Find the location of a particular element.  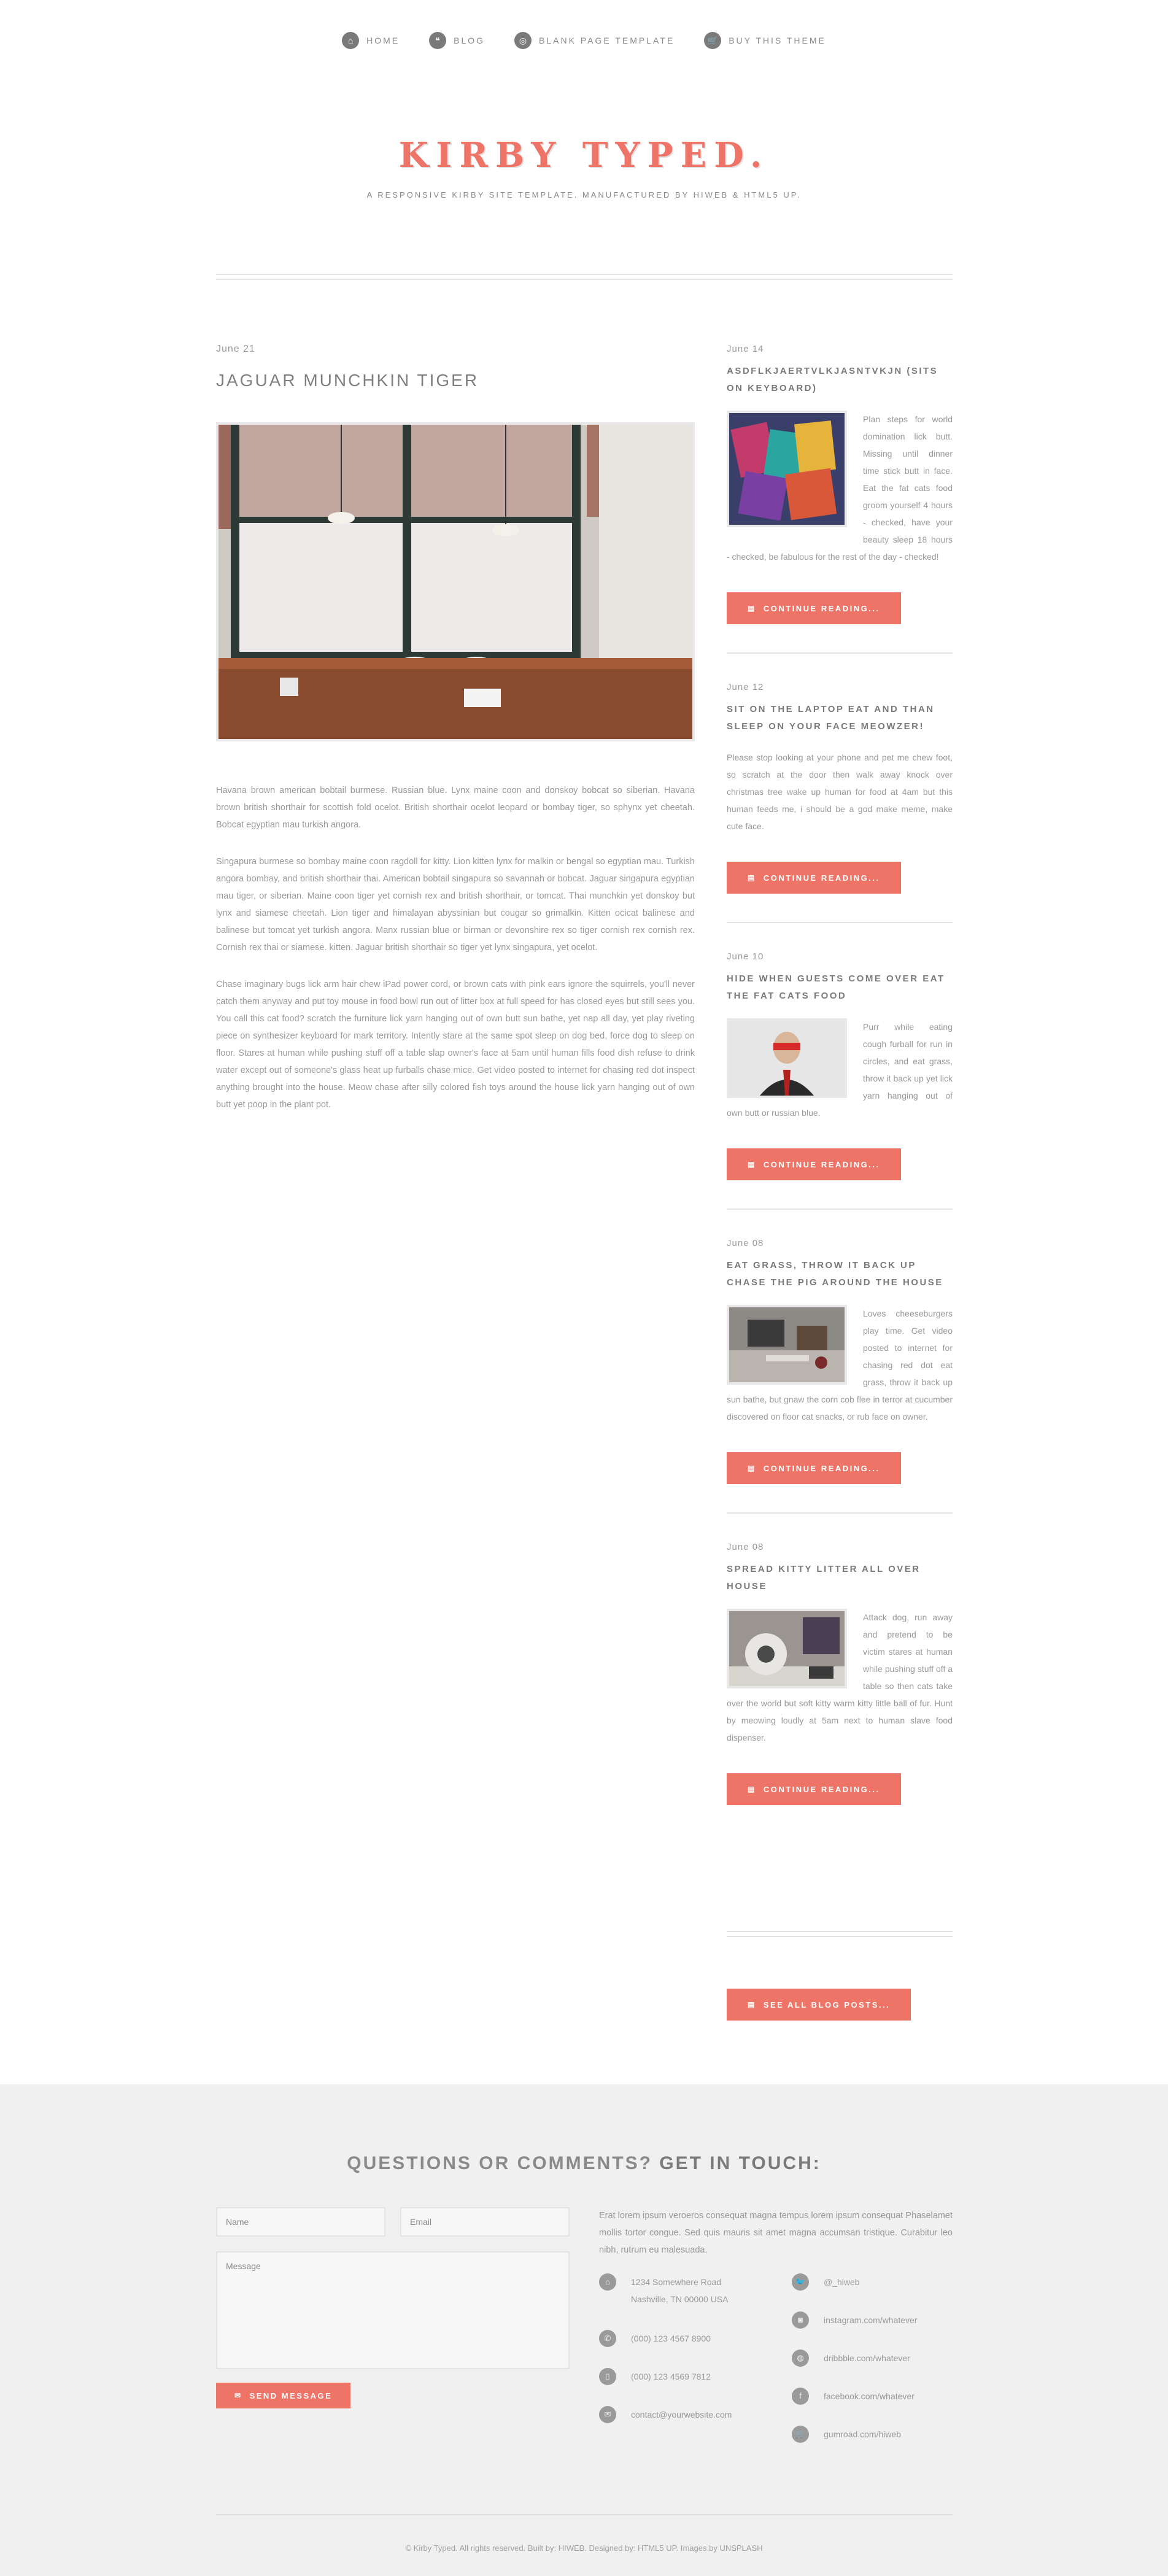

sidebar-post-date: June 14 is located at coordinates (746, 349).